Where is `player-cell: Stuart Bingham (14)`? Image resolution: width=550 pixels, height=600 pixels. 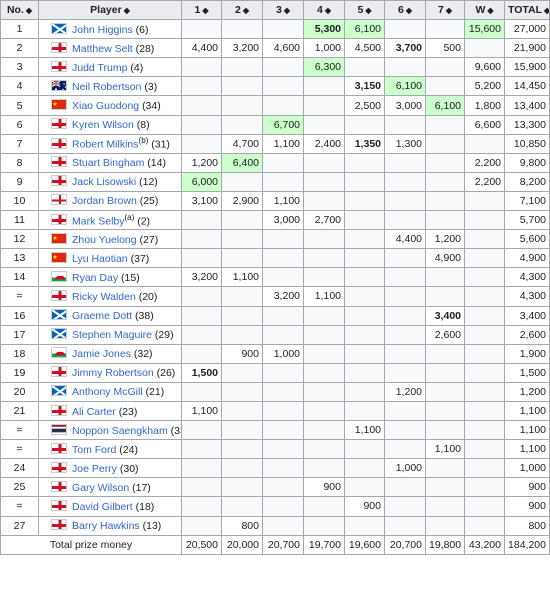 player-cell: Stuart Bingham (14) is located at coordinates (110, 162).